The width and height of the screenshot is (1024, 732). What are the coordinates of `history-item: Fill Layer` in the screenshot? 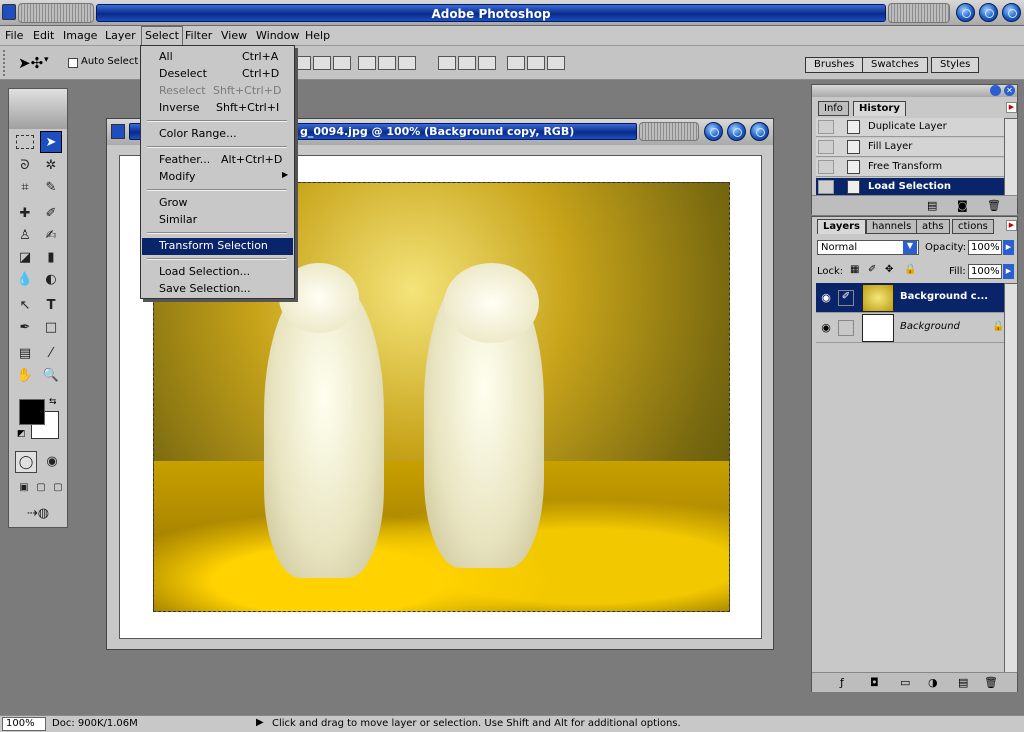 It's located at (910, 147).